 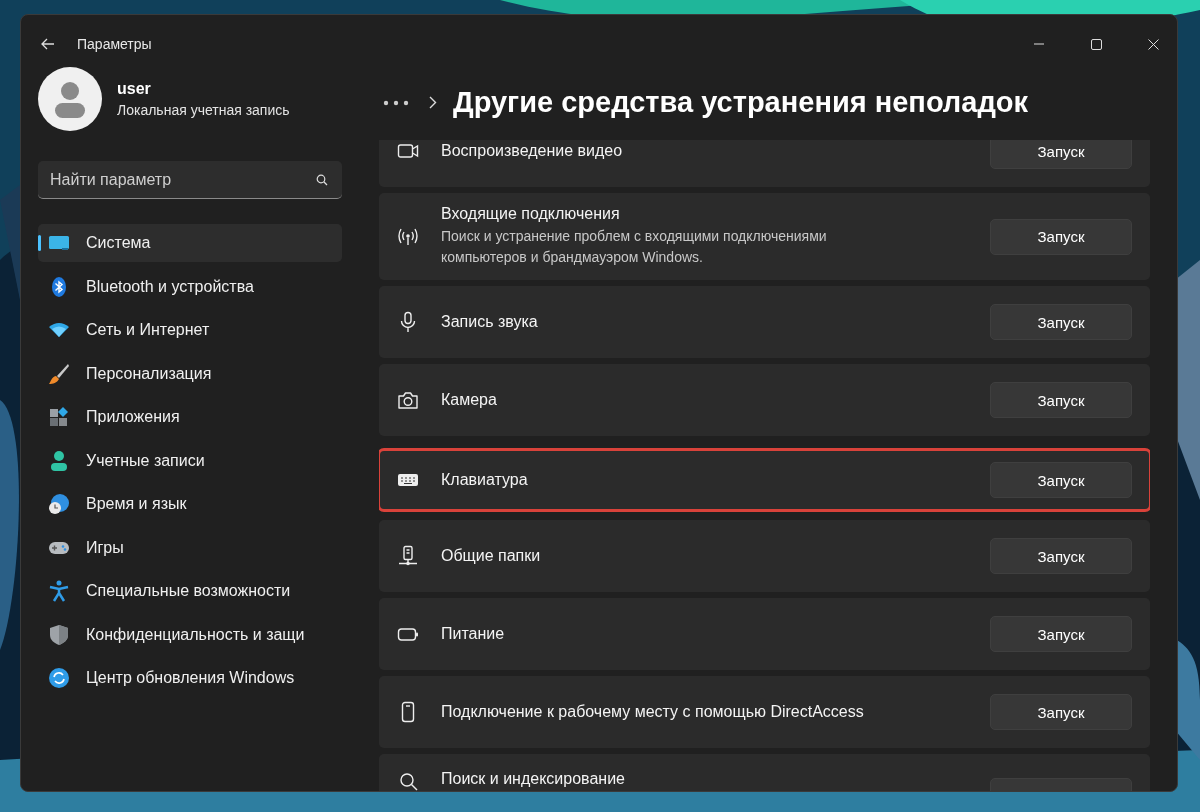 What do you see at coordinates (190, 180) in the screenshot?
I see `search-field: Найти параметр` at bounding box center [190, 180].